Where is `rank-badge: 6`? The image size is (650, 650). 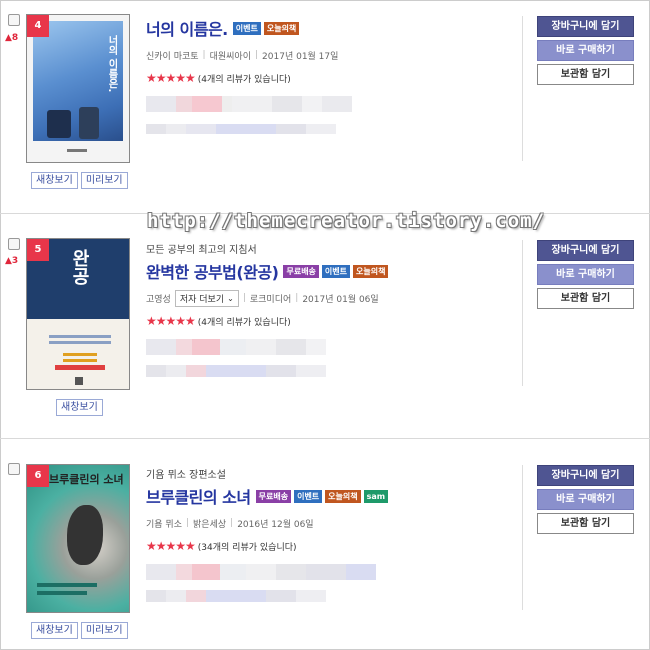
rank-badge: 6 is located at coordinates (38, 476).